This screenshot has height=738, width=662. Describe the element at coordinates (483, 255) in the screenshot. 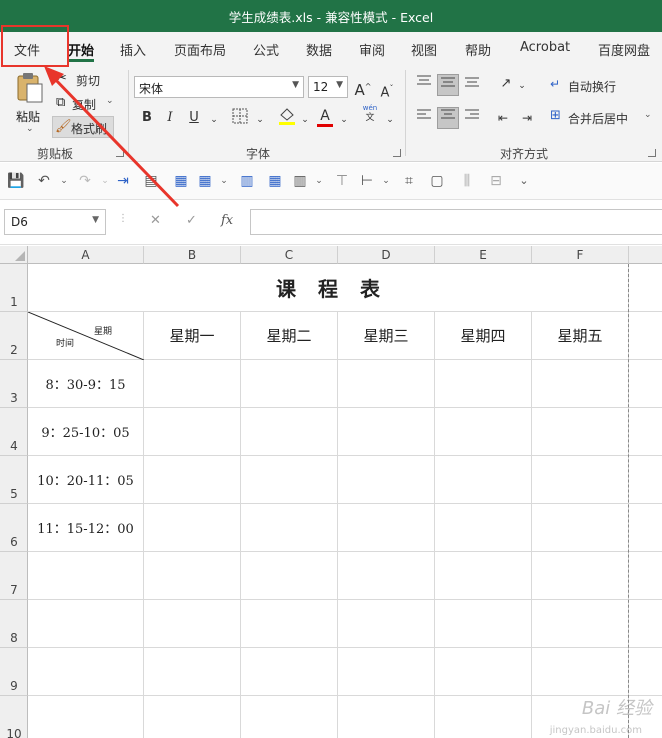

I see `column-header-e: E` at that location.